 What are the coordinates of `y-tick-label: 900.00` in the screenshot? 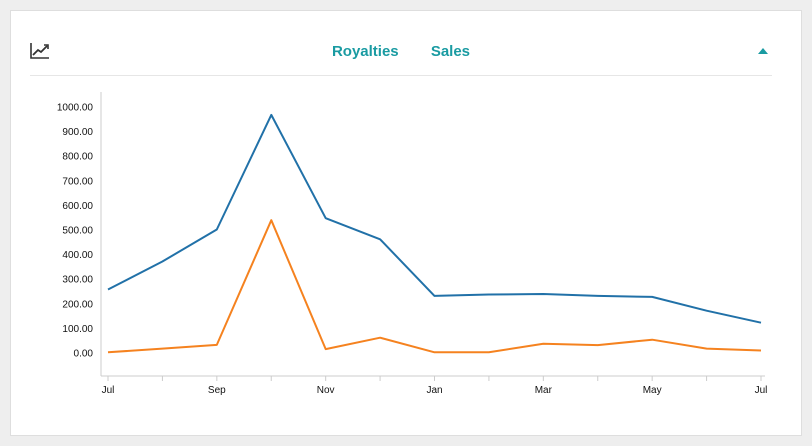 It's located at (77, 132).